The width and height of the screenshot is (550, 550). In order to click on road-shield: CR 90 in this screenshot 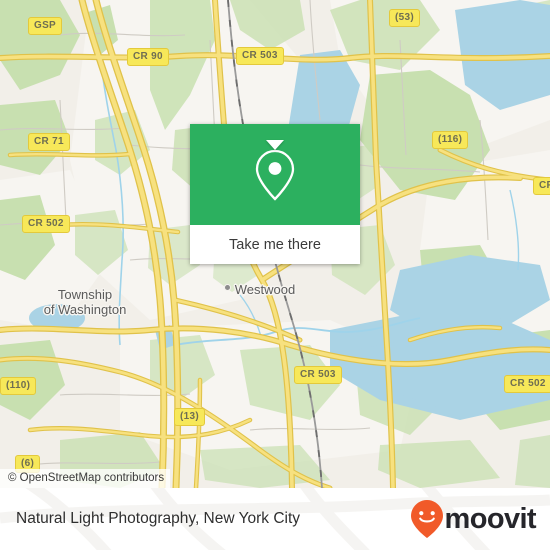, I will do `click(148, 57)`.